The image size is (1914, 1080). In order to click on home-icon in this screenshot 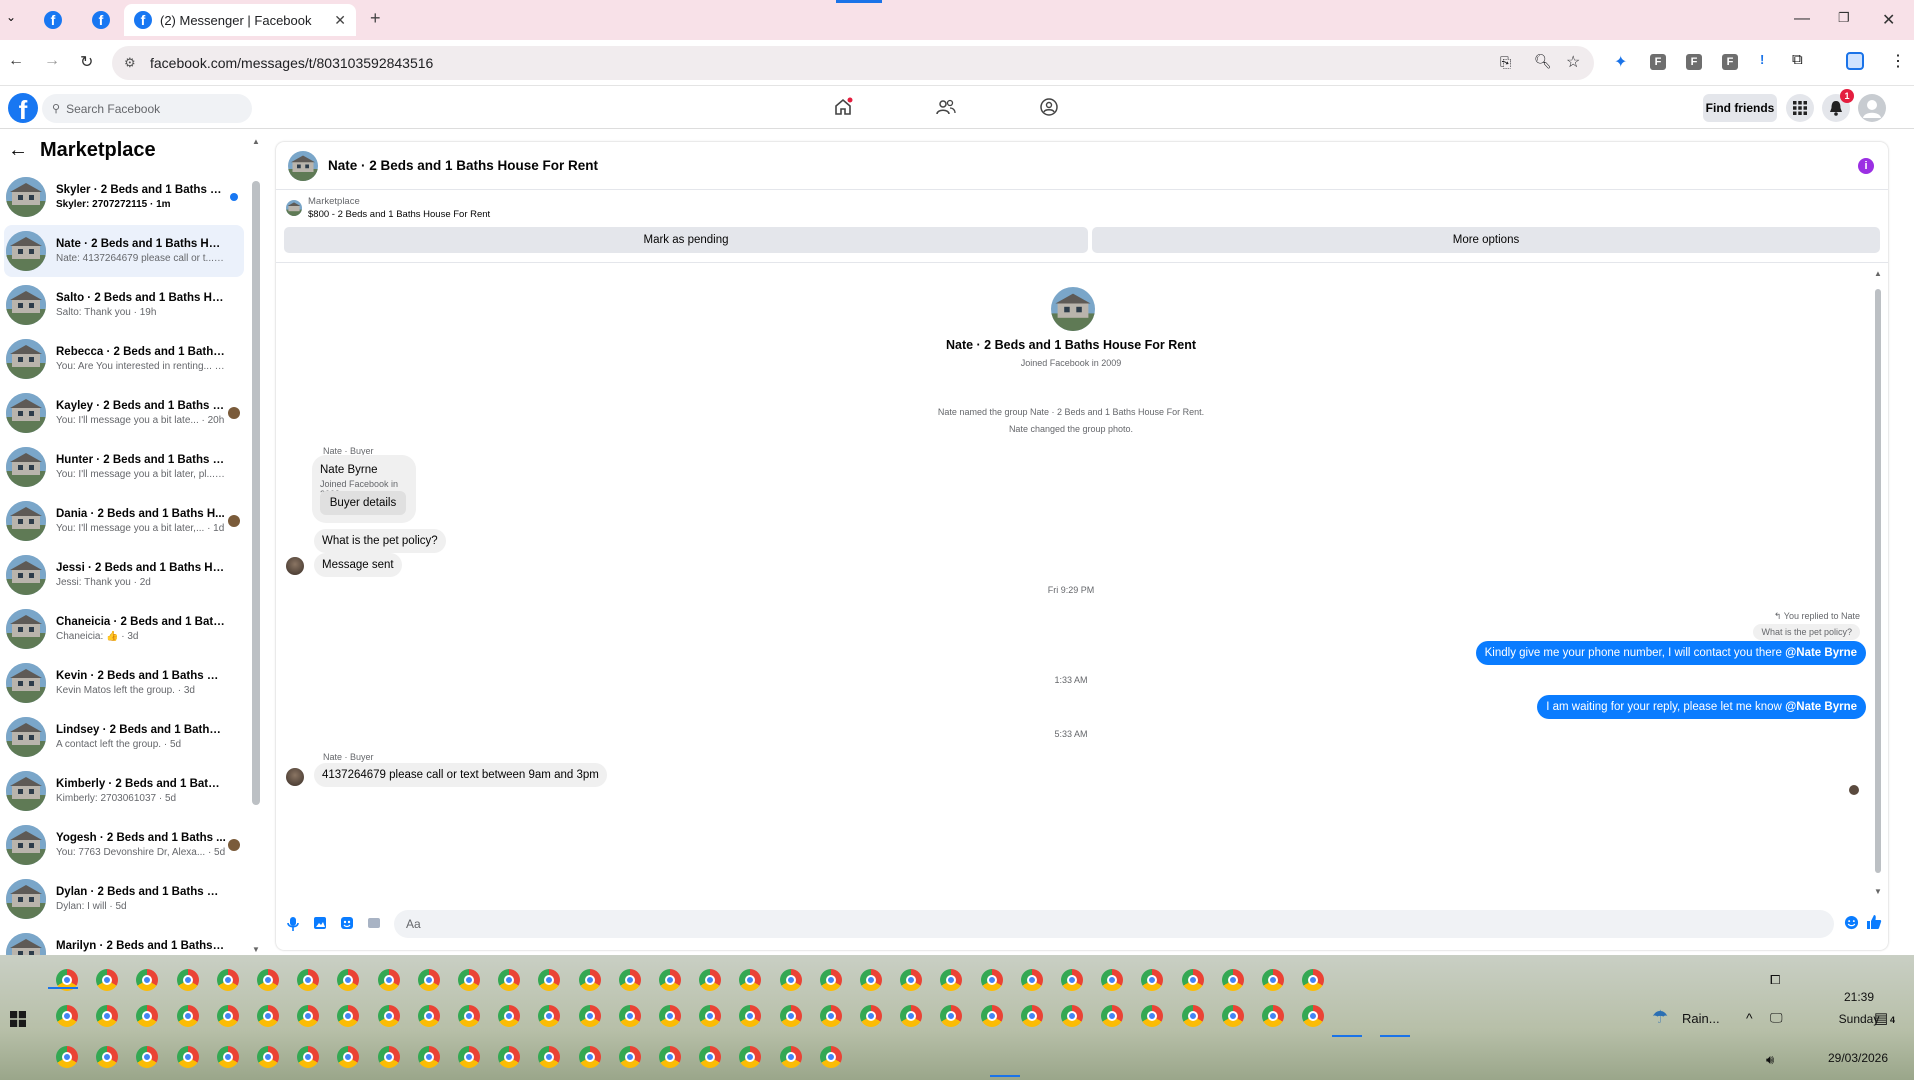, I will do `click(843, 107)`.